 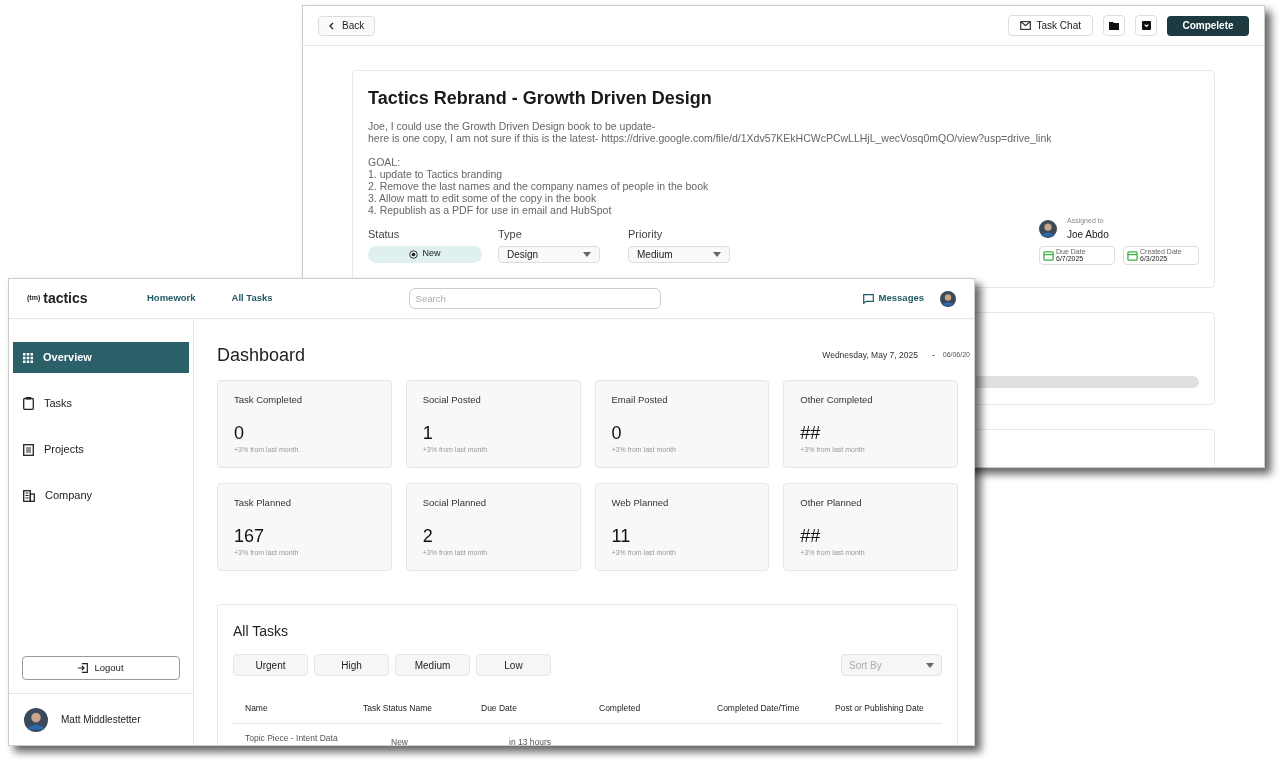 What do you see at coordinates (351, 665) in the screenshot?
I see `priority-filter-button: High` at bounding box center [351, 665].